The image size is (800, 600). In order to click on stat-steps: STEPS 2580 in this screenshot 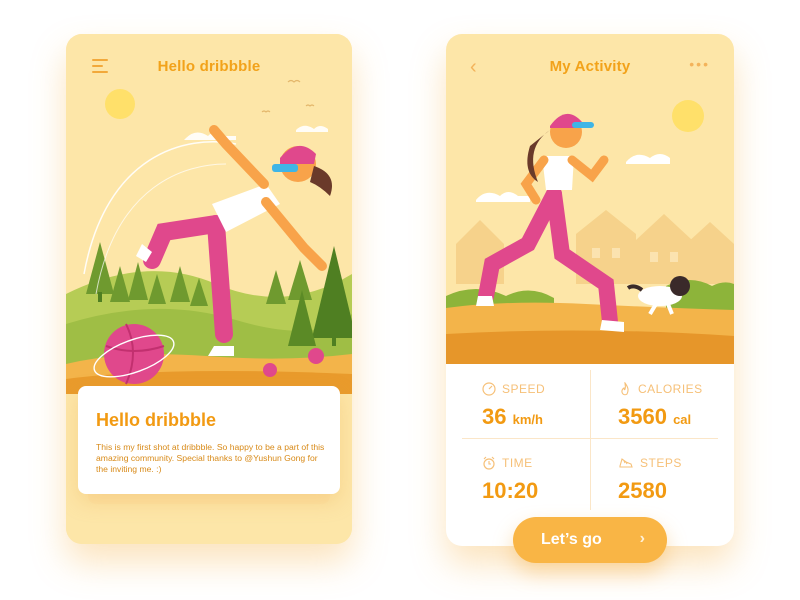, I will do `click(650, 480)`.